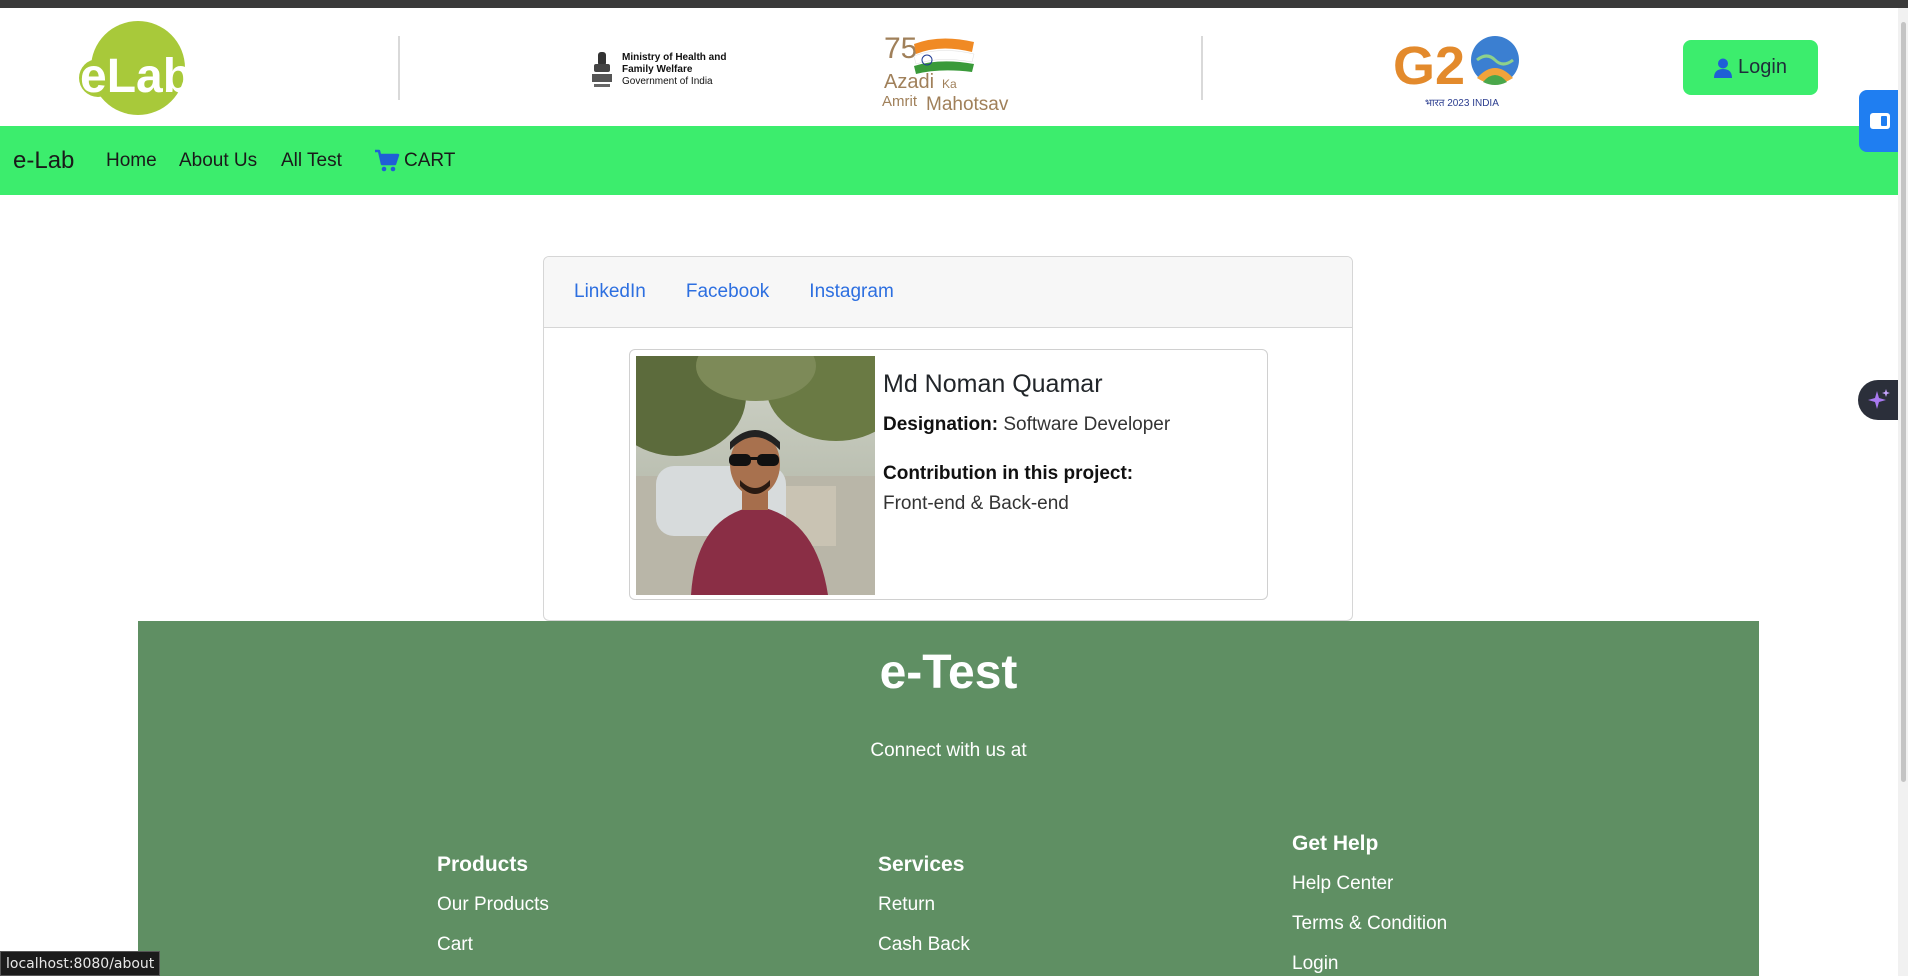 The width and height of the screenshot is (1908, 976). What do you see at coordinates (1429, 66) in the screenshot?
I see `svg-text: G2` at bounding box center [1429, 66].